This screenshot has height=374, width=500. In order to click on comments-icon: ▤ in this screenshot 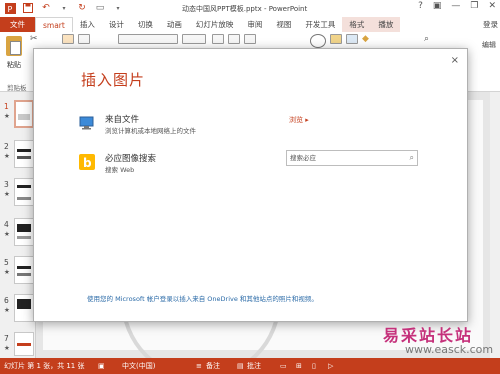, I will do `click(240, 366)`.